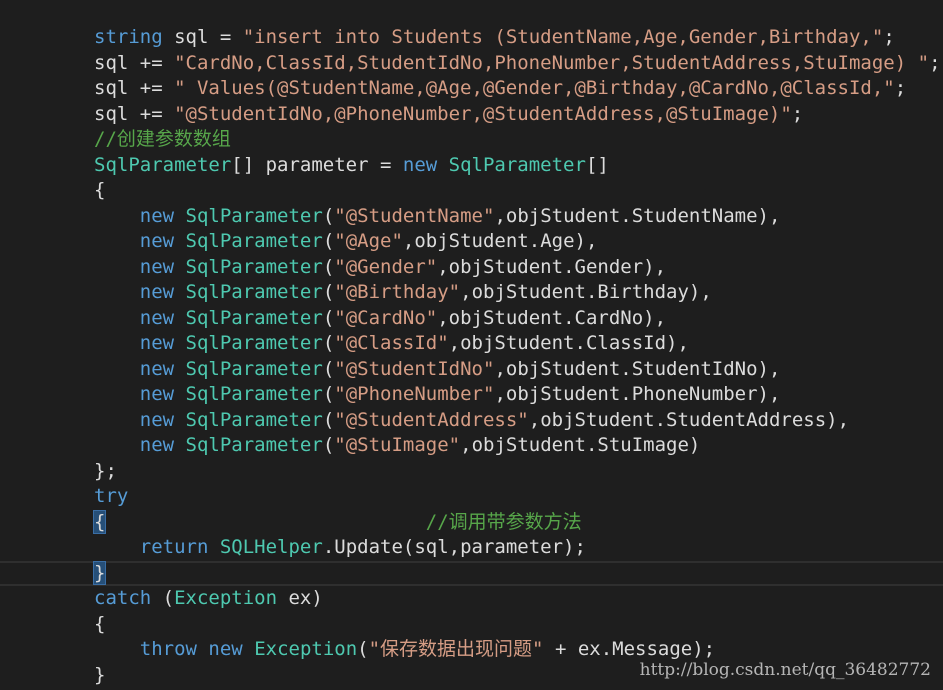 The width and height of the screenshot is (943, 690). I want to click on code-line: catch (Exception ex), so click(471, 599).